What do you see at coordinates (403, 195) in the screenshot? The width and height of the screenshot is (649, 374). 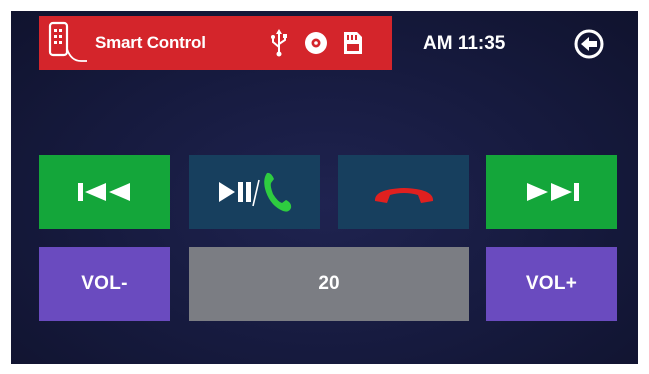 I see `phone-hangup-icon` at bounding box center [403, 195].